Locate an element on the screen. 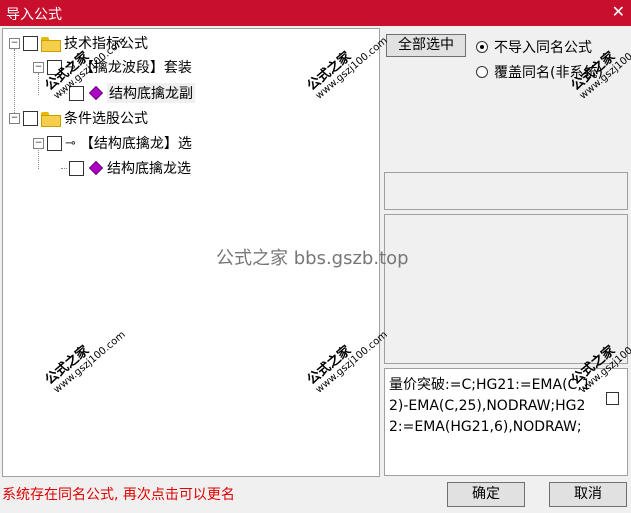 The width and height of the screenshot is (631, 513). key-icon: ⊸ is located at coordinates (70, 143).